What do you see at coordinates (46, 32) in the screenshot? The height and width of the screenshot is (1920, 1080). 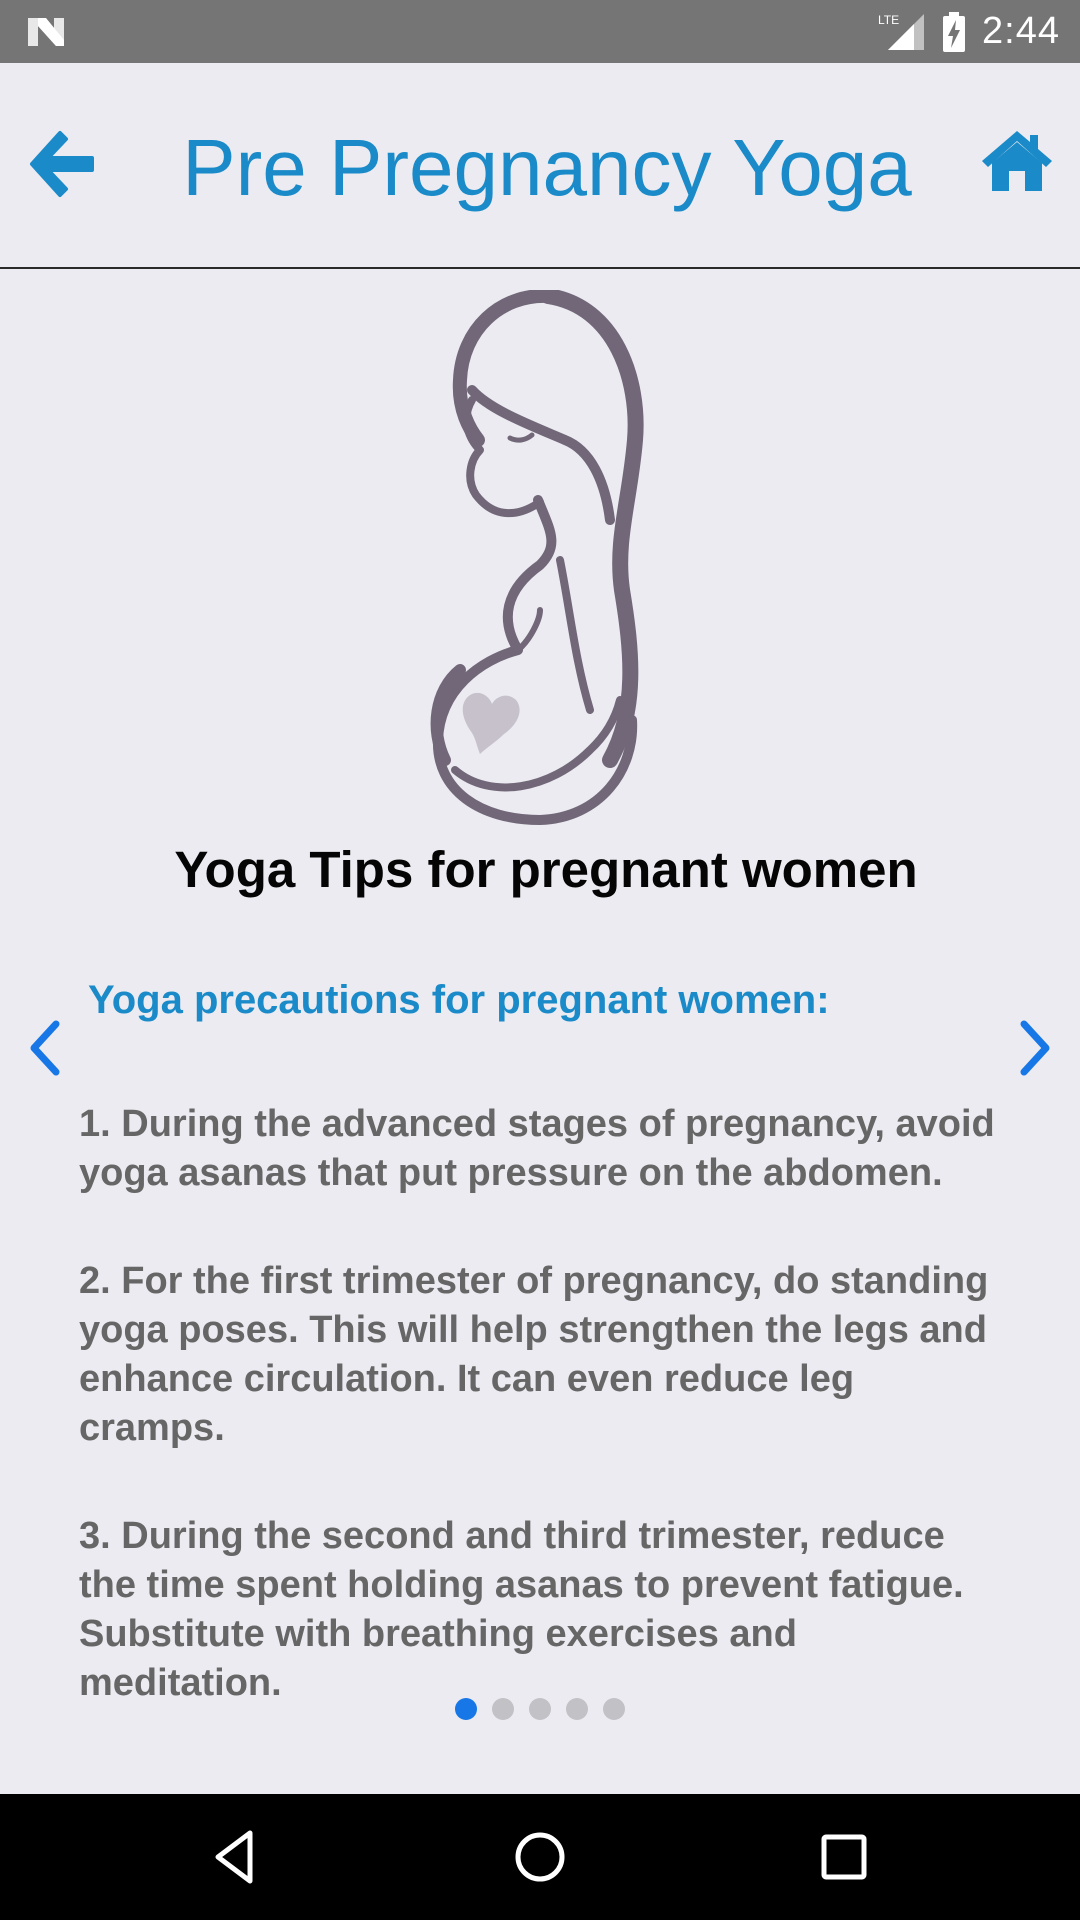 I see `notification-n-icon` at bounding box center [46, 32].